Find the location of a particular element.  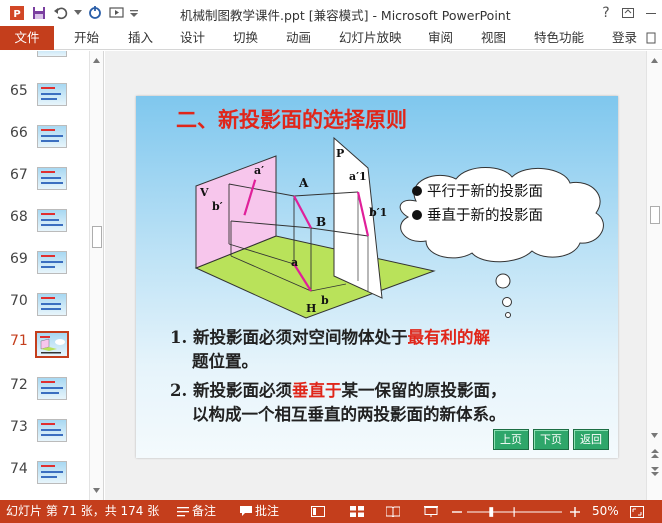

slide-thumbnail-73: 73 is located at coordinates (44, 440).